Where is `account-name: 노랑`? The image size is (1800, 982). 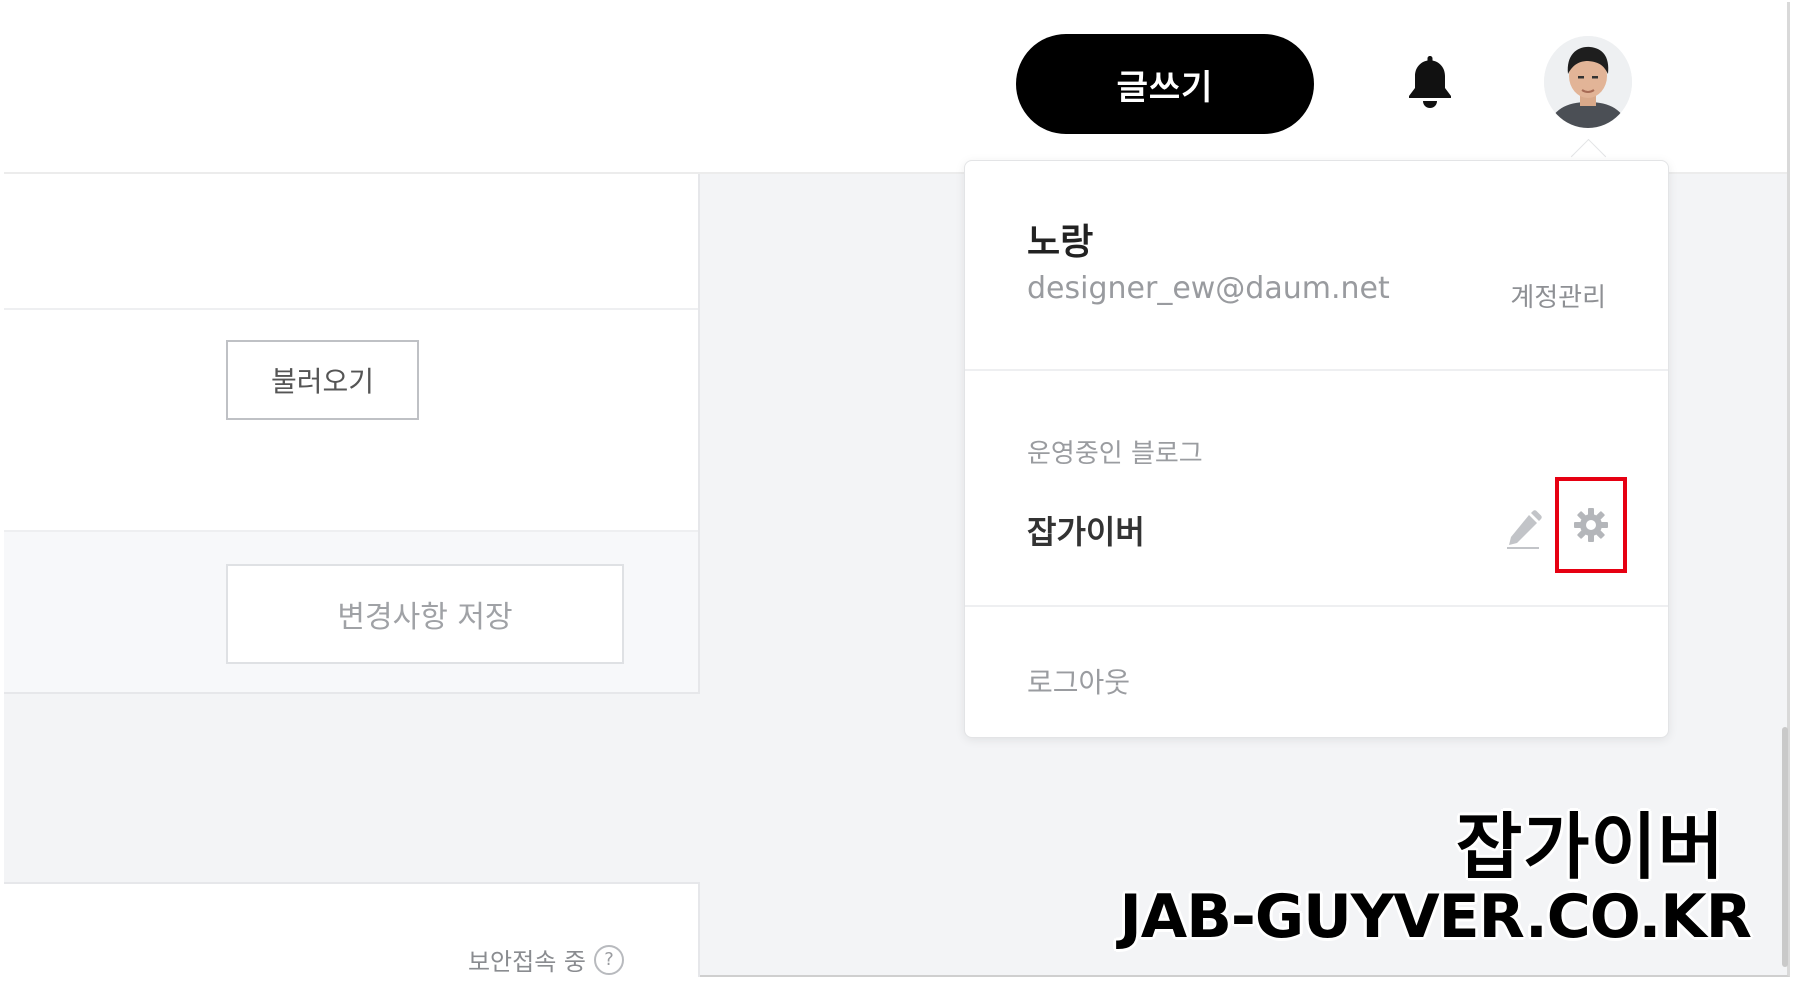 account-name: 노랑 is located at coordinates (1060, 242).